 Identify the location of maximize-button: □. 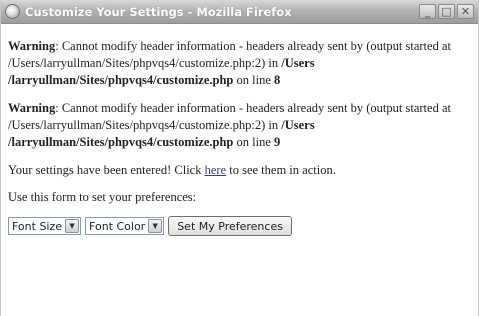
(446, 11).